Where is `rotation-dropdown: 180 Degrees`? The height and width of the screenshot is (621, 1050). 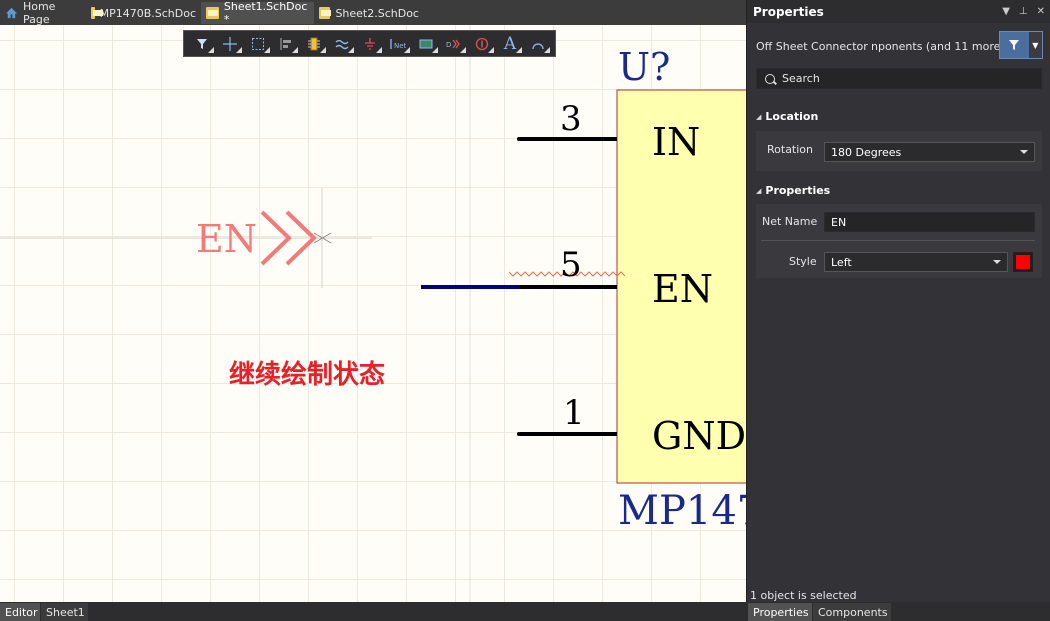
rotation-dropdown: 180 Degrees is located at coordinates (929, 152).